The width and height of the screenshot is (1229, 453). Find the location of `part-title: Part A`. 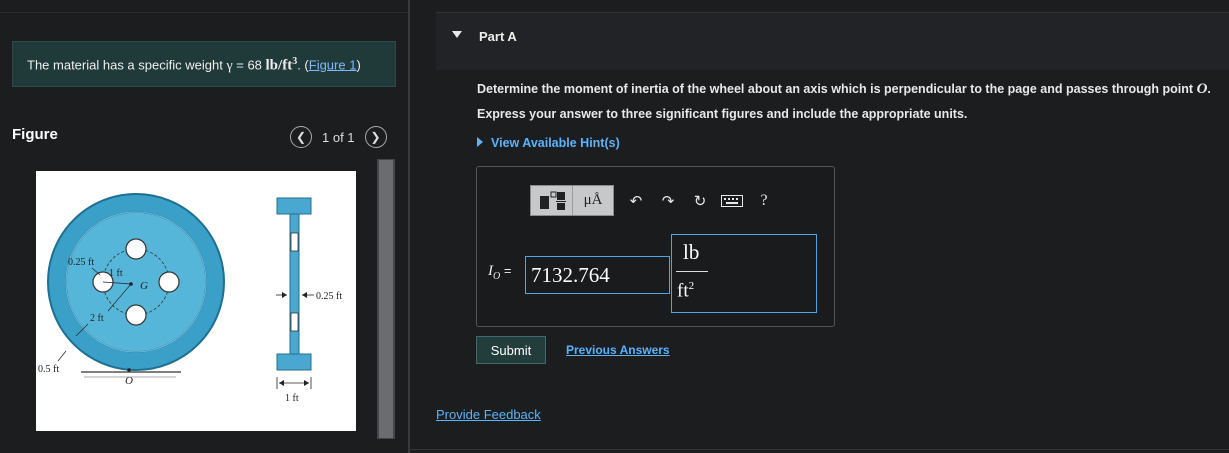

part-title: Part A is located at coordinates (498, 36).